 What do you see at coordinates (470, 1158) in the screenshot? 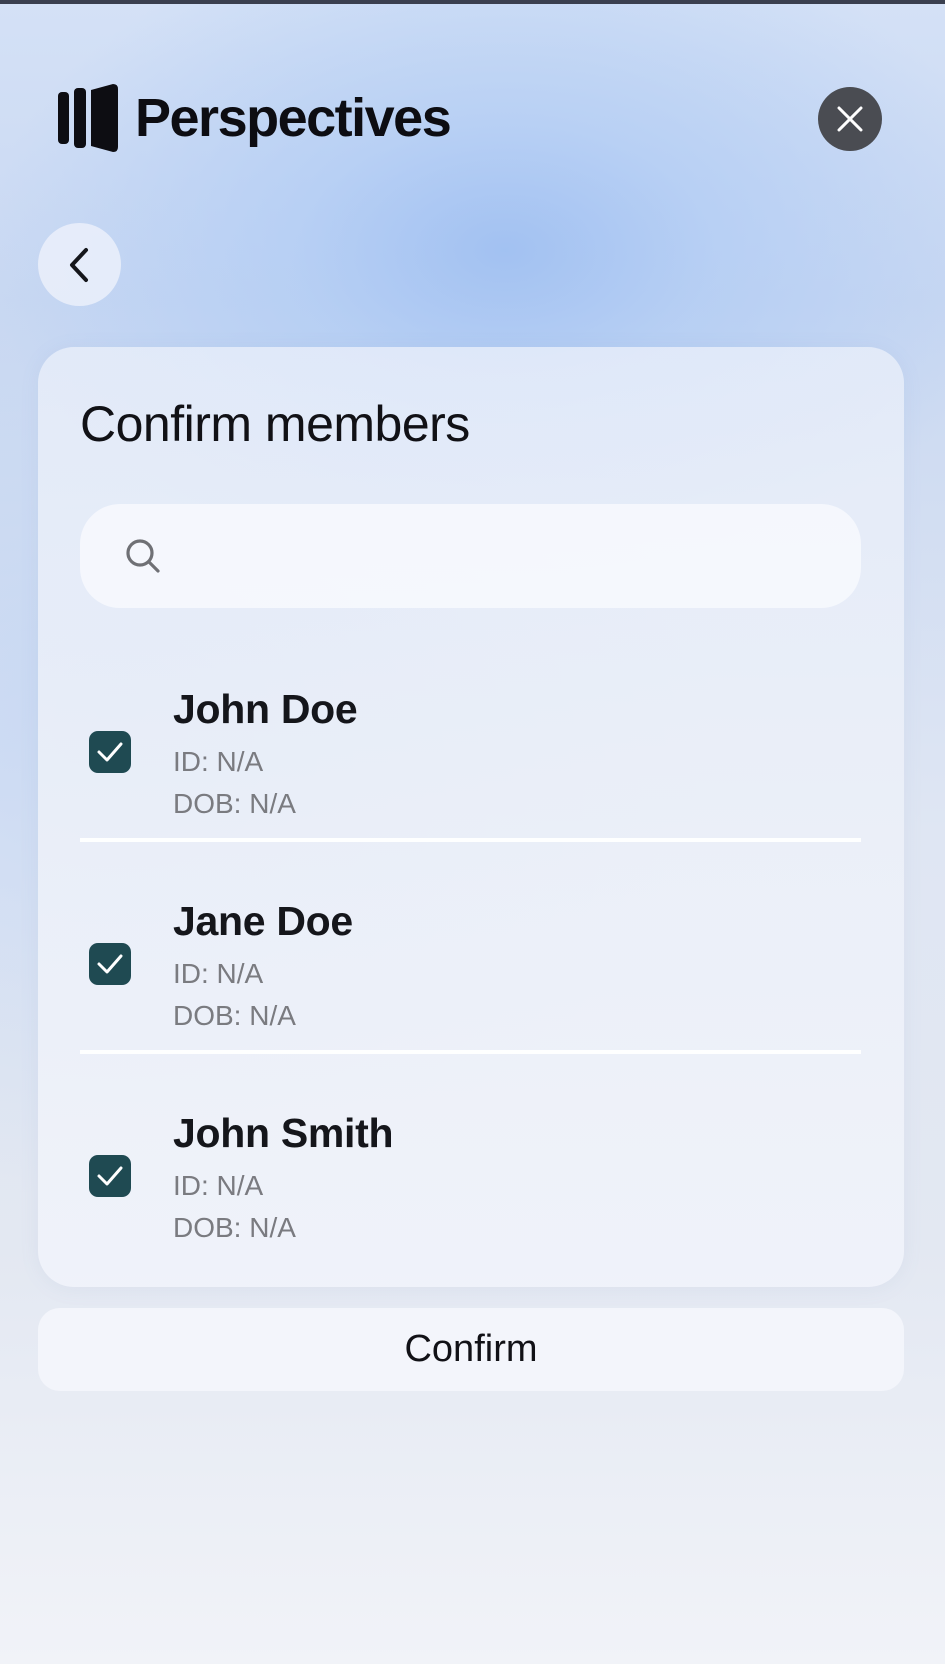
I see `member-item: John Smith ID: N/A DOB: N/A` at bounding box center [470, 1158].